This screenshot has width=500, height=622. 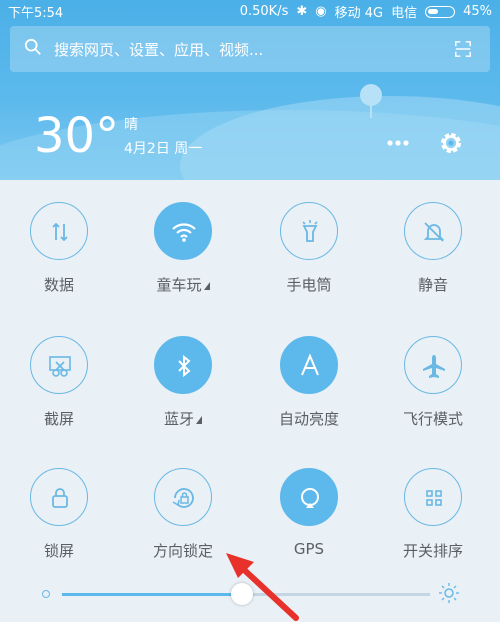 What do you see at coordinates (308, 419) in the screenshot?
I see `toggle-label: 自动亮度` at bounding box center [308, 419].